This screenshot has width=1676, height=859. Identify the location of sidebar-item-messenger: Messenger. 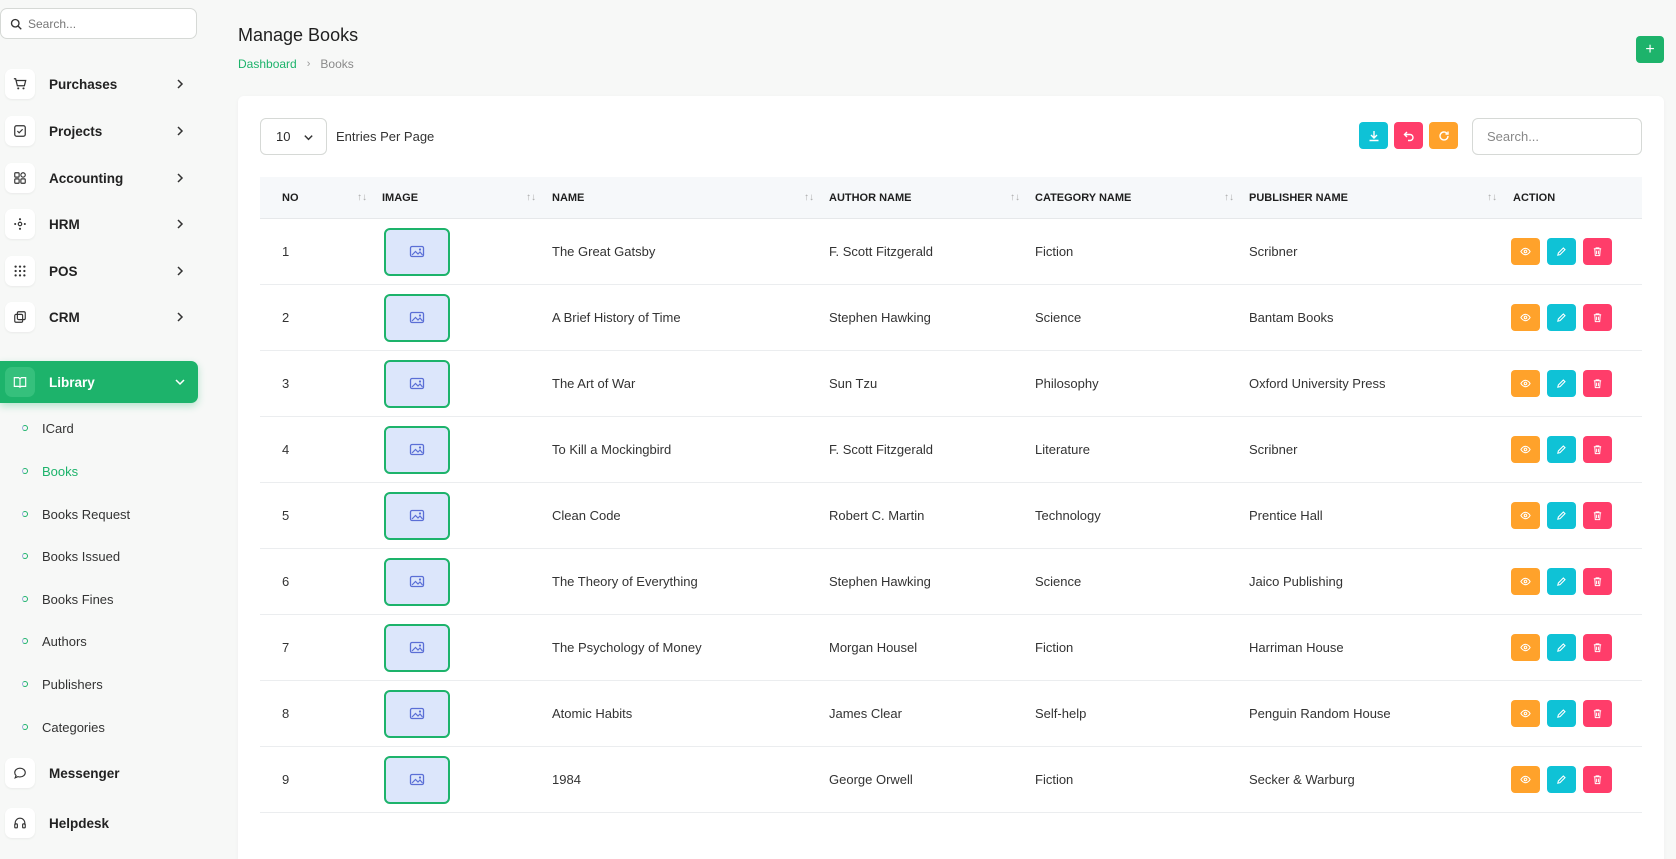
(99, 773).